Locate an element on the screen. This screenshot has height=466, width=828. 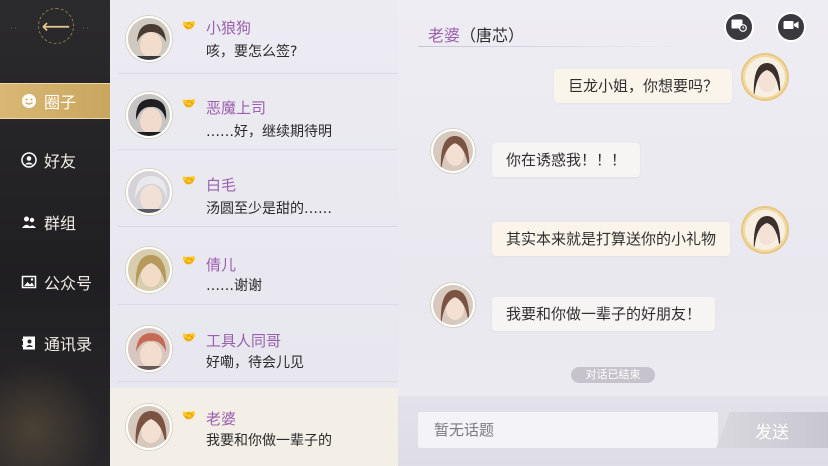
conversation-name: 工具人同哥 is located at coordinates (244, 341).